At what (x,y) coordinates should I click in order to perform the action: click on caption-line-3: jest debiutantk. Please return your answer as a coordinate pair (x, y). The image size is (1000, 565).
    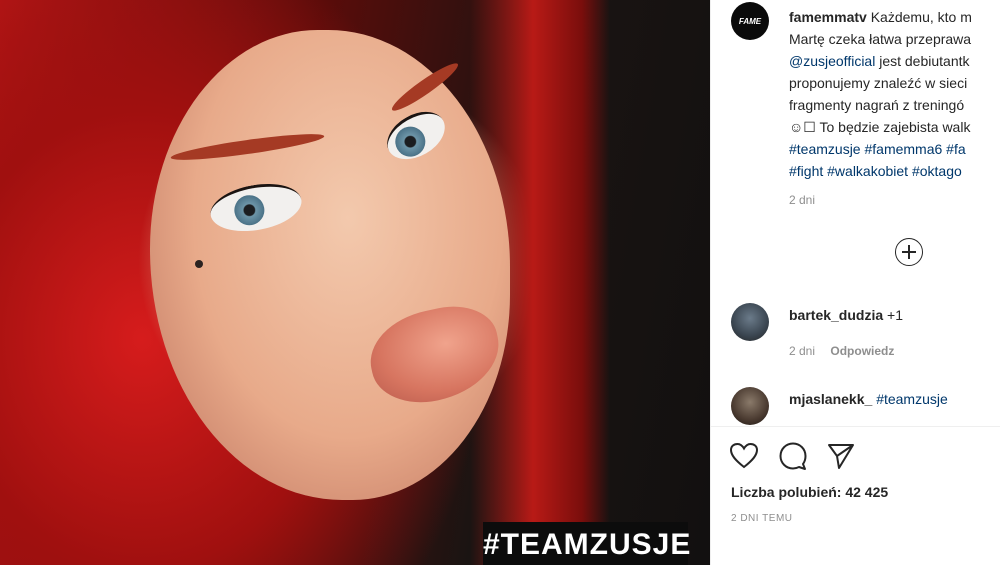
    Looking at the image, I should click on (924, 61).